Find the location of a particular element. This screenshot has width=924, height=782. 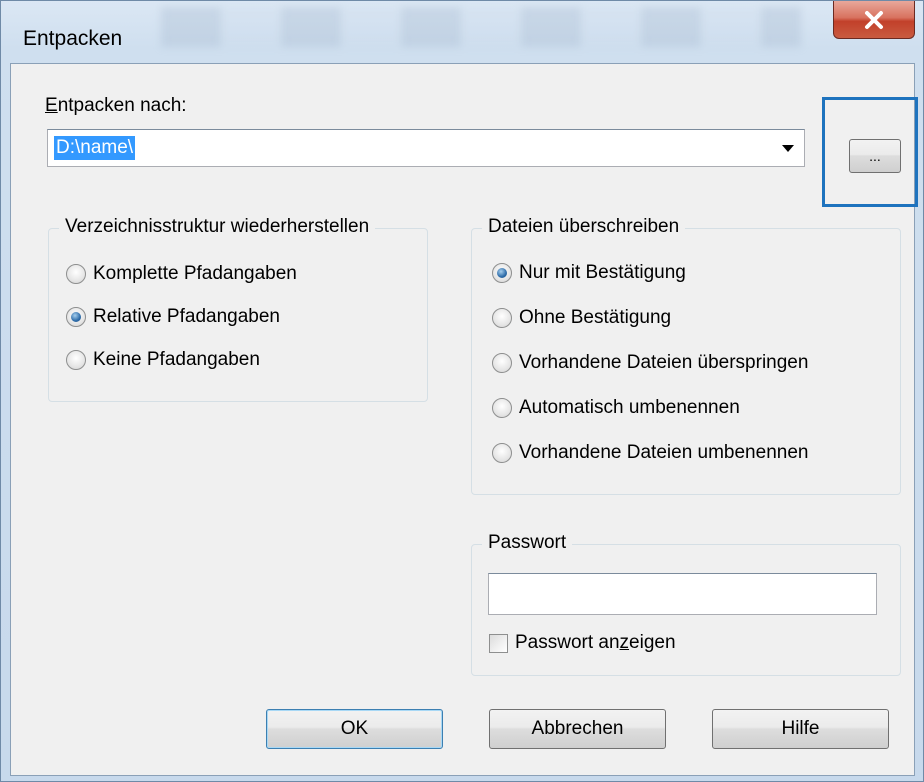

password-input is located at coordinates (682, 594).